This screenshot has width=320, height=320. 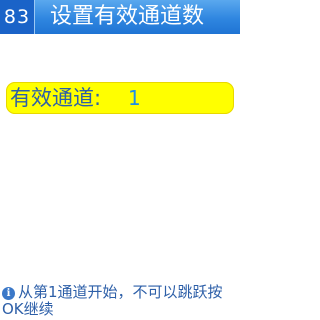 I want to click on valid-channels-label: 有效通道:, so click(x=56, y=98).